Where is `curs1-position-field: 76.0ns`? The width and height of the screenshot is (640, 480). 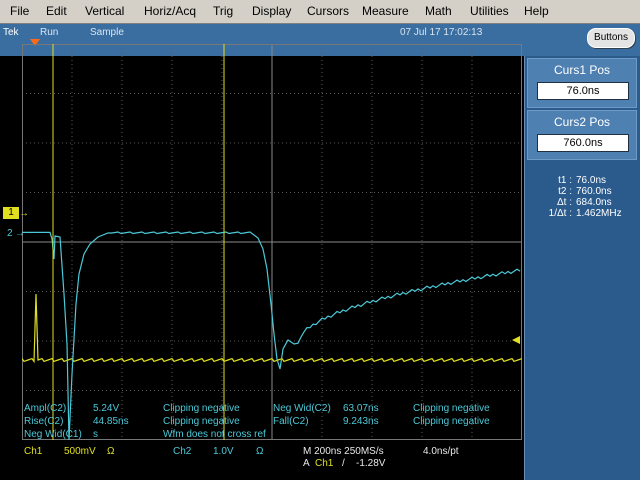 curs1-position-field: 76.0ns is located at coordinates (583, 91).